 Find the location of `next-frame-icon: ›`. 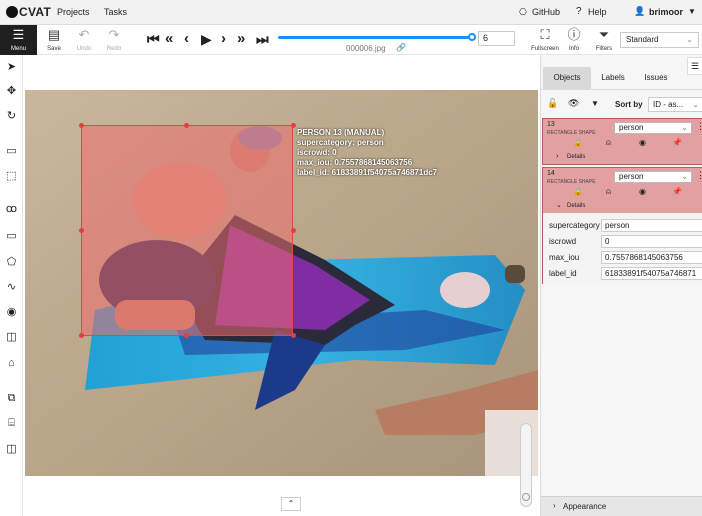

next-frame-icon: › is located at coordinates (223, 38).